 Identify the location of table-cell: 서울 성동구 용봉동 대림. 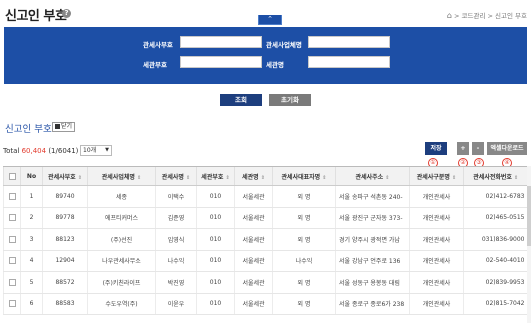
(372, 282).